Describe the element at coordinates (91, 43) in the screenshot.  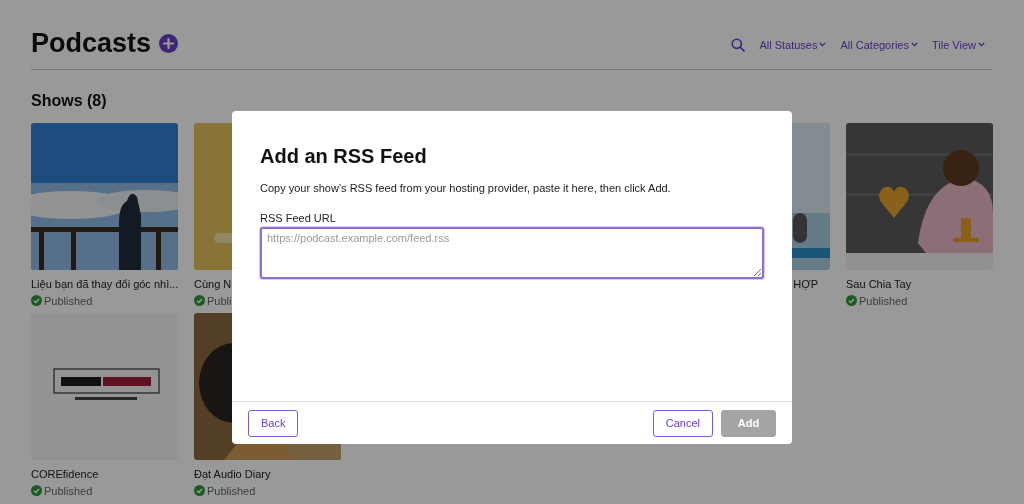
I see `page-title: Podcasts` at that location.